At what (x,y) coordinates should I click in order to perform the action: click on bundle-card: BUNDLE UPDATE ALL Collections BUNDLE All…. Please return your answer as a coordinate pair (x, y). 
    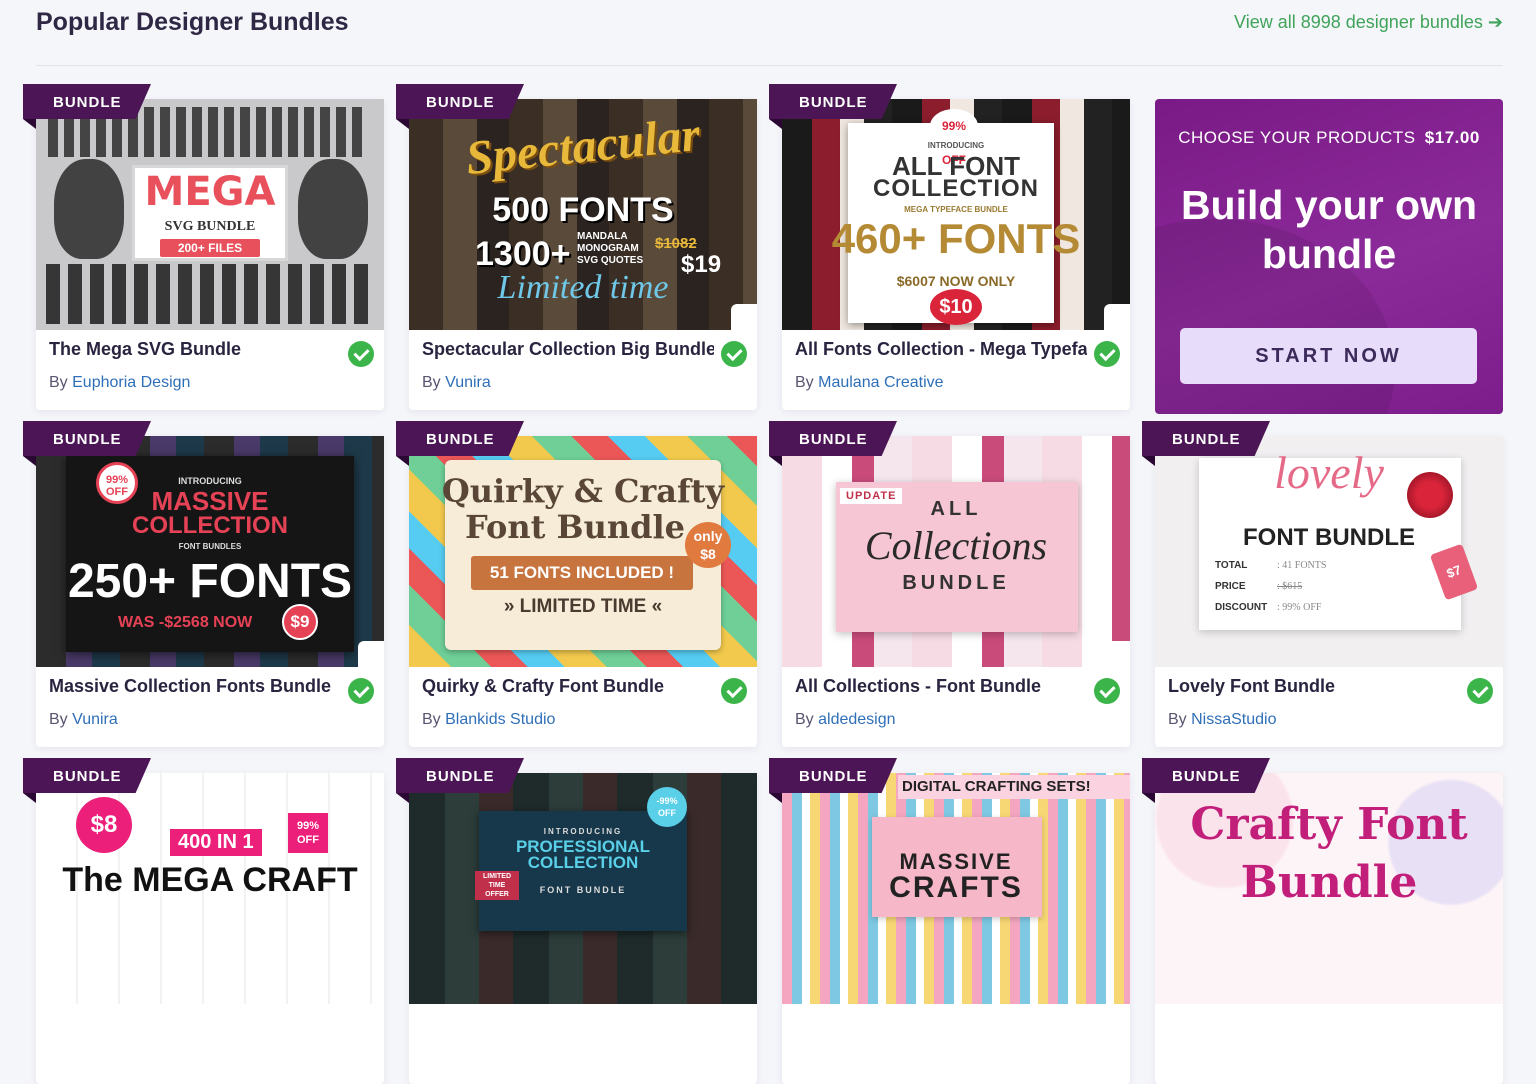
    Looking at the image, I should click on (949, 584).